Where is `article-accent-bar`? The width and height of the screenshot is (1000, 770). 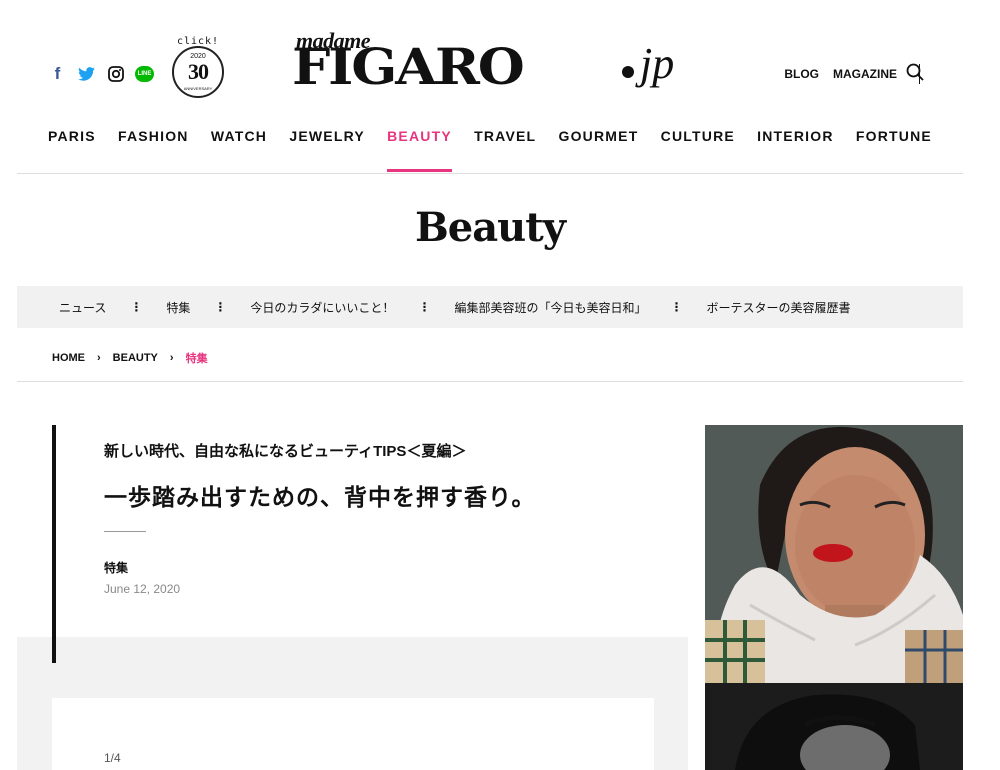
article-accent-bar is located at coordinates (54, 544).